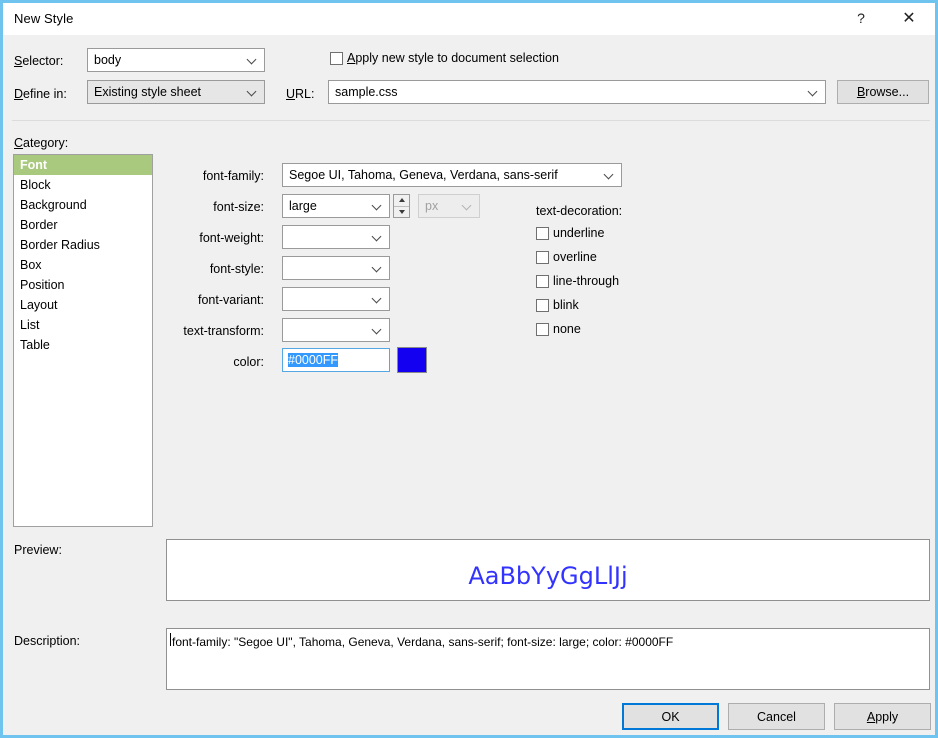  I want to click on color-label: color:, so click(248, 362).